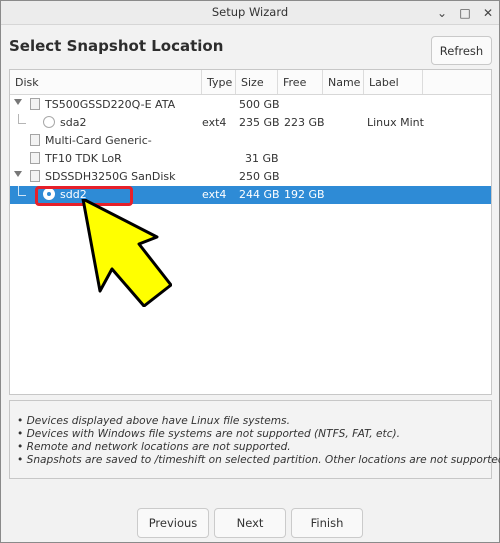  What do you see at coordinates (173, 523) in the screenshot?
I see `previous-button: Previous` at bounding box center [173, 523].